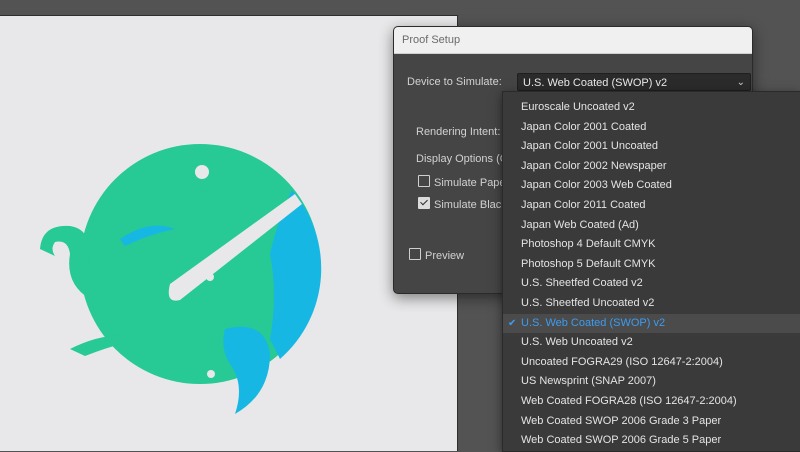 This screenshot has width=800, height=452. Describe the element at coordinates (582, 283) in the screenshot. I see `dropdown-option-label: U.S. Sheetfed Coated v2` at that location.